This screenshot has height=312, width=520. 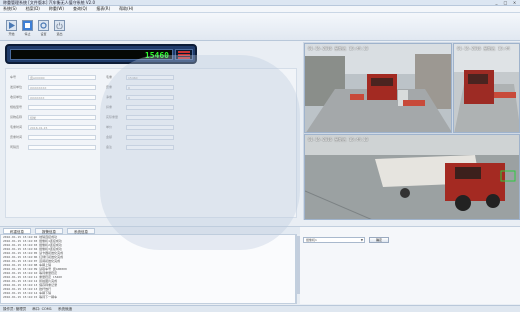 What do you see at coordinates (496, 2) in the screenshot?
I see `minimize-icon: _` at bounding box center [496, 2].